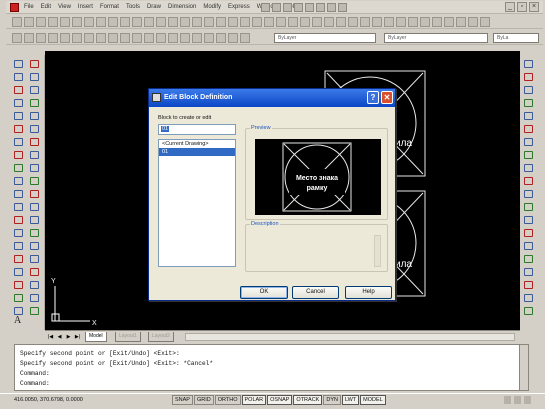 The image size is (545, 409). What do you see at coordinates (377, 251) in the screenshot?
I see `description-scrollbar` at bounding box center [377, 251].